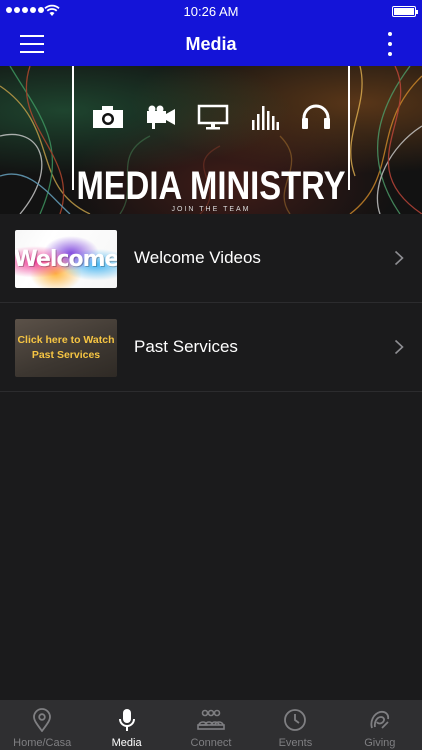 Image resolution: width=422 pixels, height=750 pixels. I want to click on tab-events: Events, so click(295, 725).